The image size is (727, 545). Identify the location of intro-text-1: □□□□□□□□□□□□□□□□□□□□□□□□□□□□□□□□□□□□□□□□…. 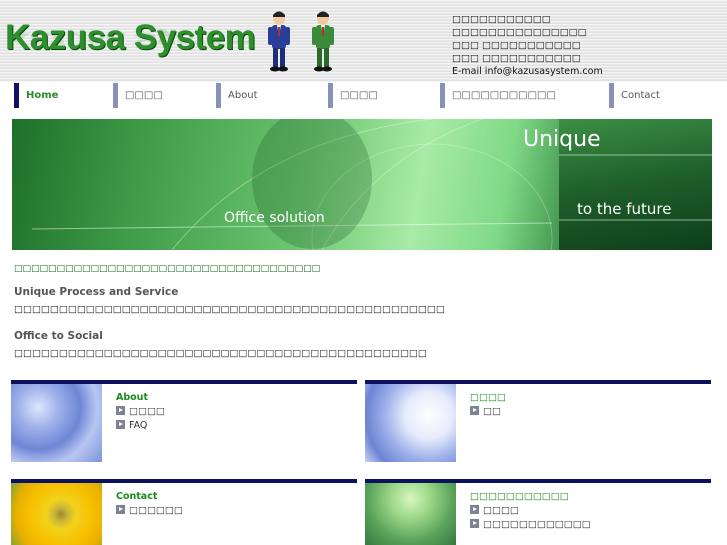
(229, 309).